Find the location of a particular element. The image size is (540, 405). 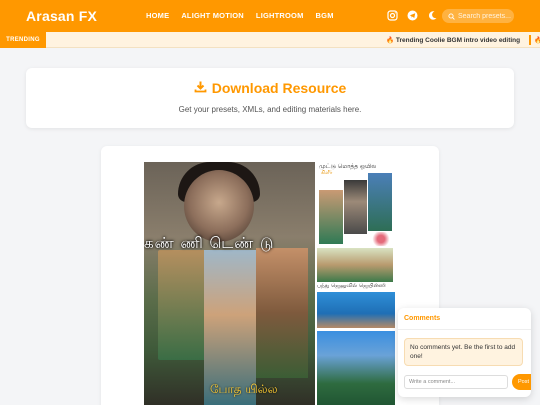

site-logo: Arasan FX is located at coordinates (61, 16).